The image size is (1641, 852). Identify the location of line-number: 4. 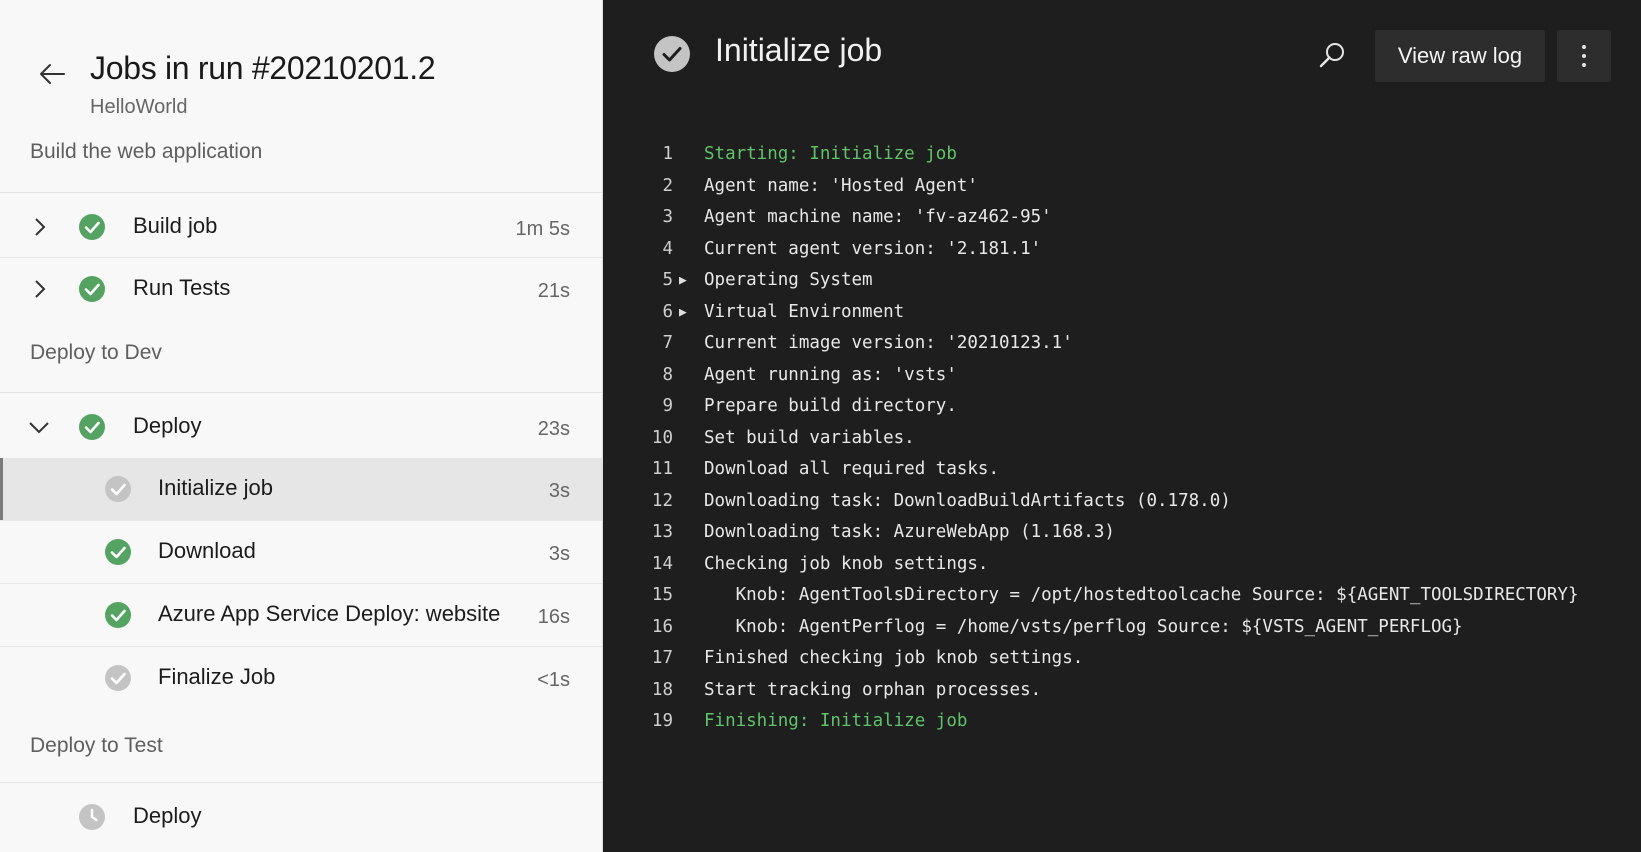
(667, 248).